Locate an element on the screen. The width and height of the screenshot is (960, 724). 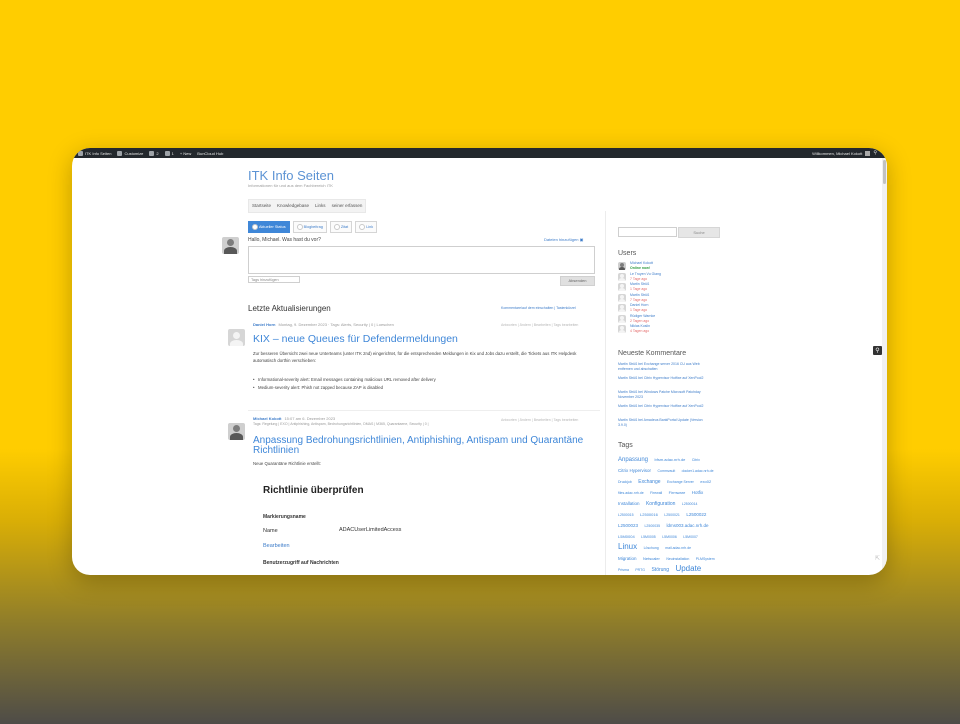
post-title-line2: Richtlinien is located at coordinates (276, 450).